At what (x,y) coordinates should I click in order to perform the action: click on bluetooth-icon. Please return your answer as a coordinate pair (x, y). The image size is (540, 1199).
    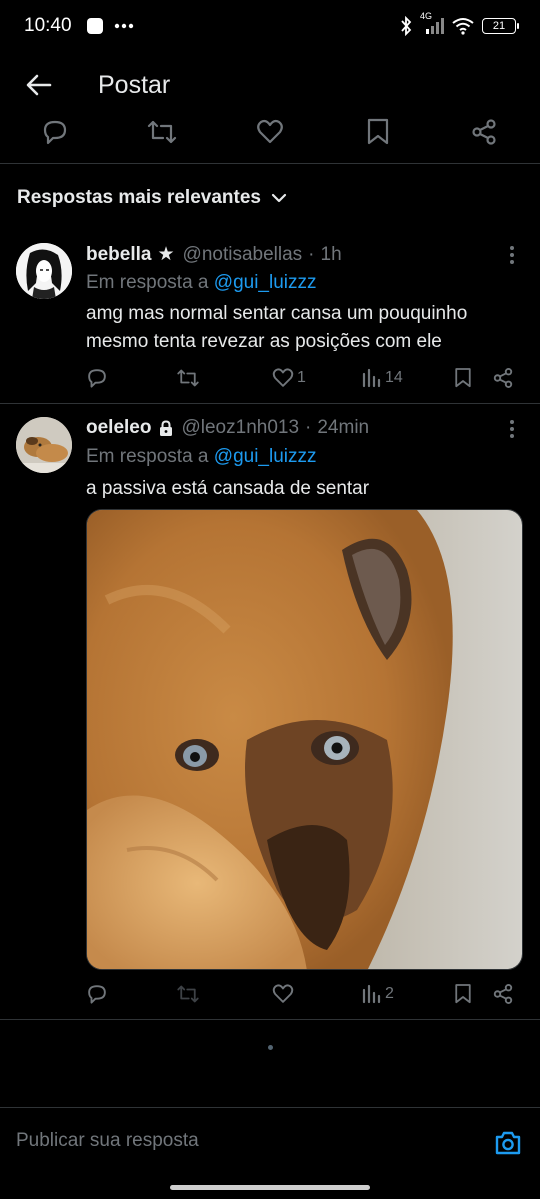
    Looking at the image, I should click on (406, 26).